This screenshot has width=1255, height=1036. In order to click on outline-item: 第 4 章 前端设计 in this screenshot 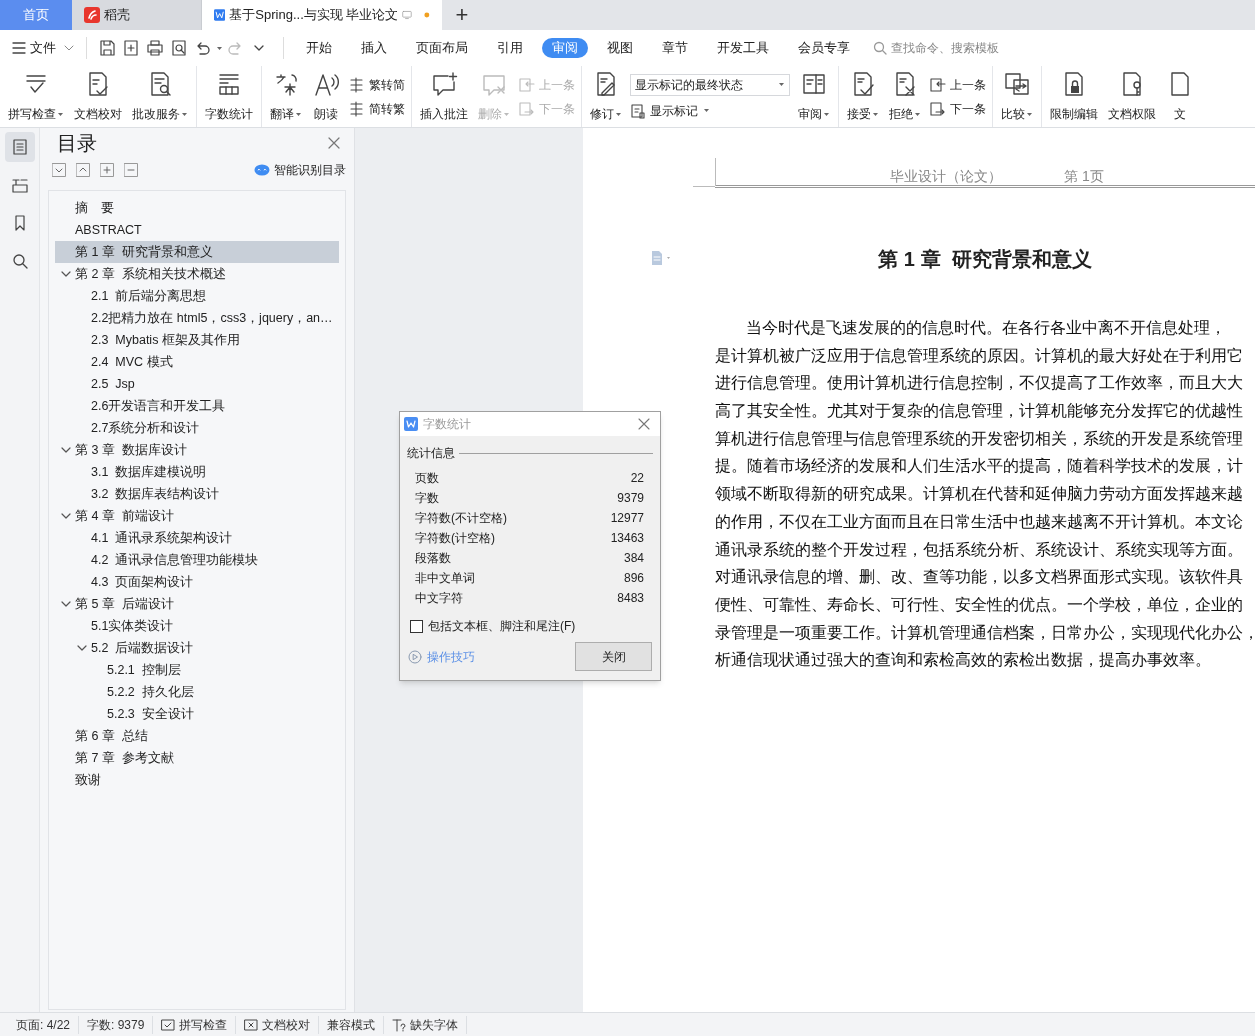, I will do `click(197, 516)`.